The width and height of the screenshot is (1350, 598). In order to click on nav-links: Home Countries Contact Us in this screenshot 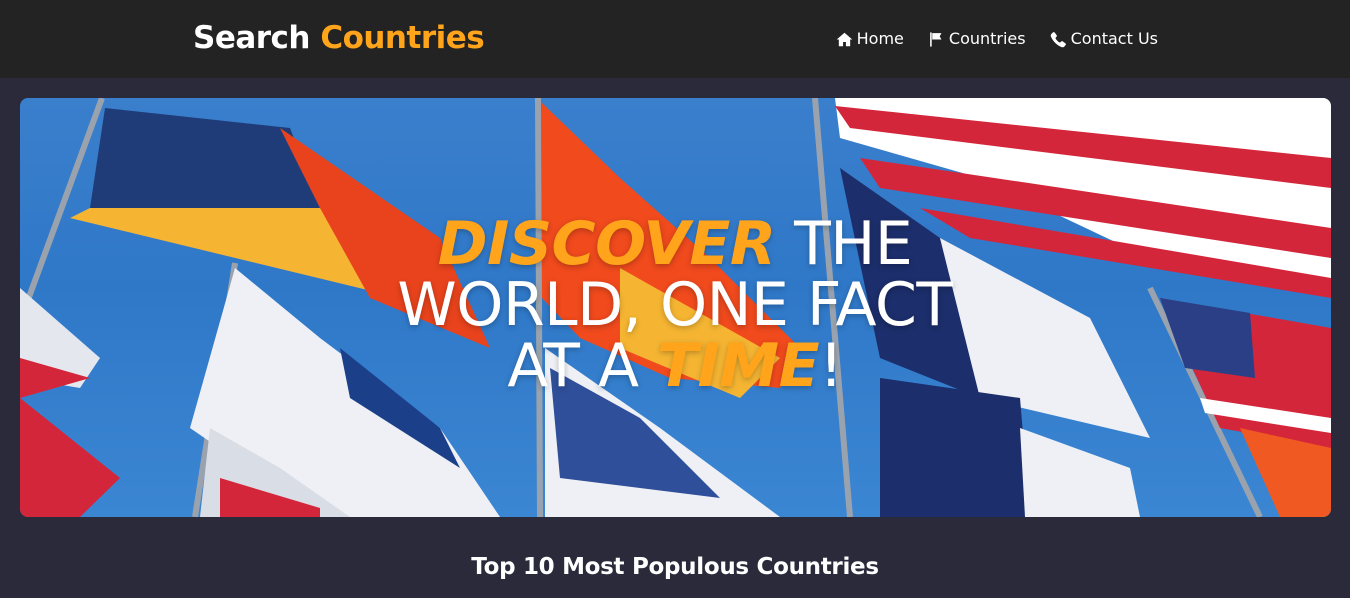, I will do `click(997, 39)`.